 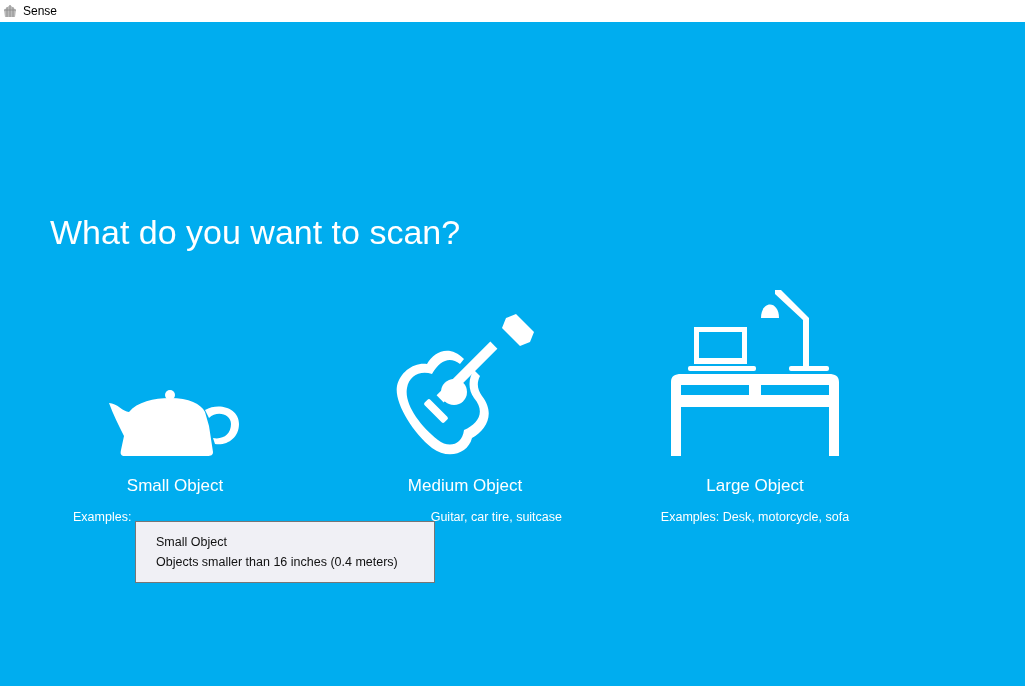 What do you see at coordinates (40, 11) in the screenshot?
I see `window-title: Sense` at bounding box center [40, 11].